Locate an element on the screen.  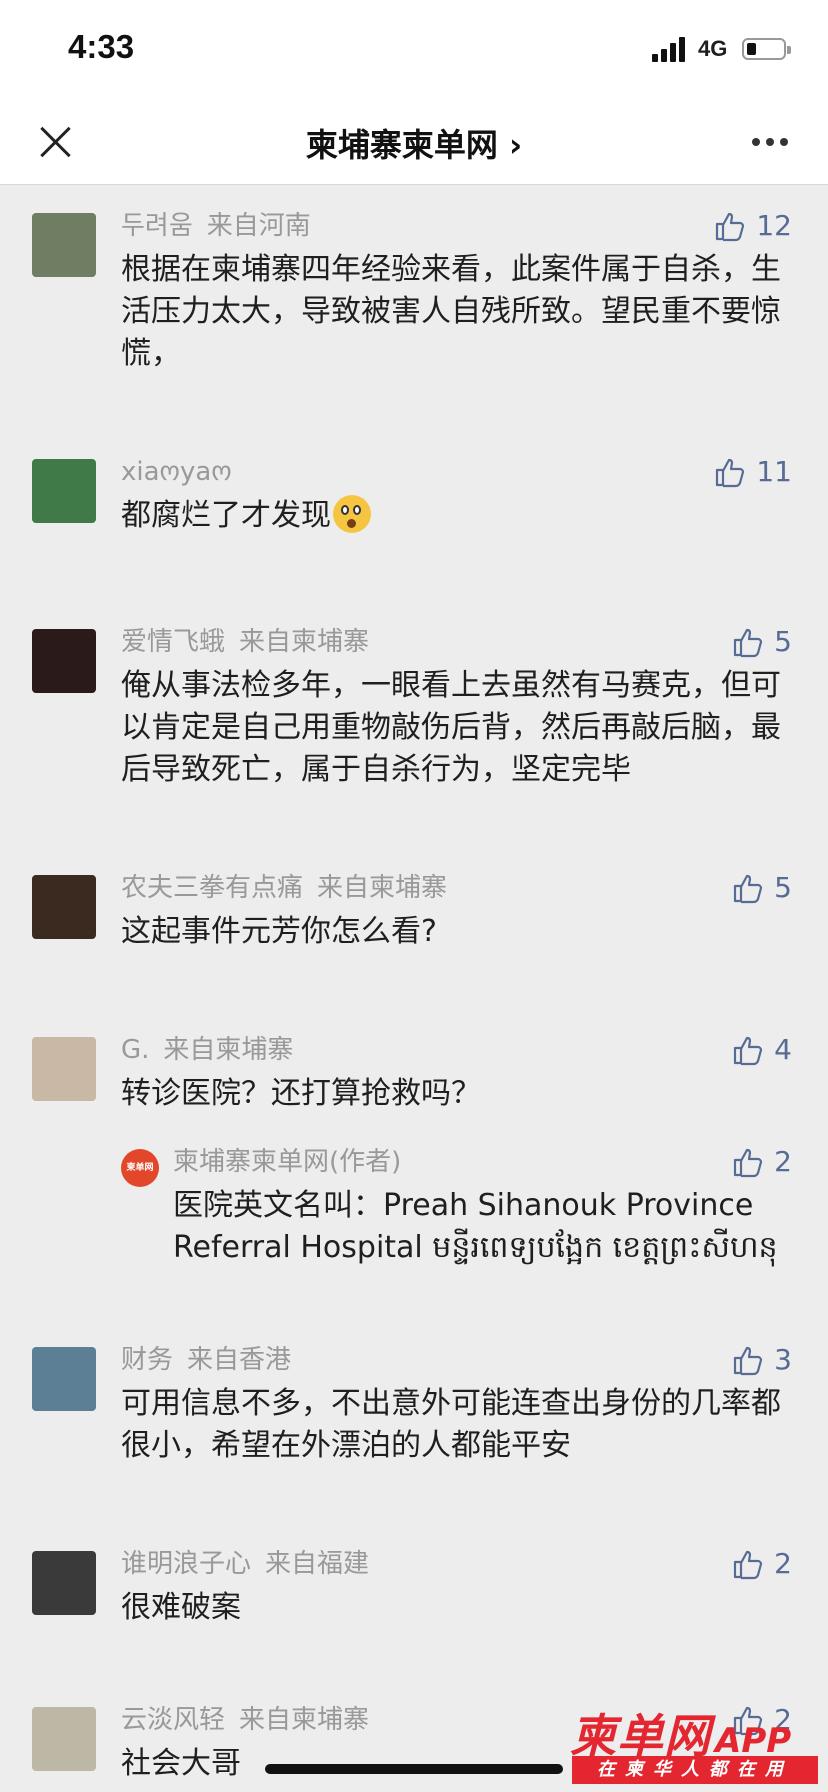
watermark-main: 柬单网 is located at coordinates (640, 1736).